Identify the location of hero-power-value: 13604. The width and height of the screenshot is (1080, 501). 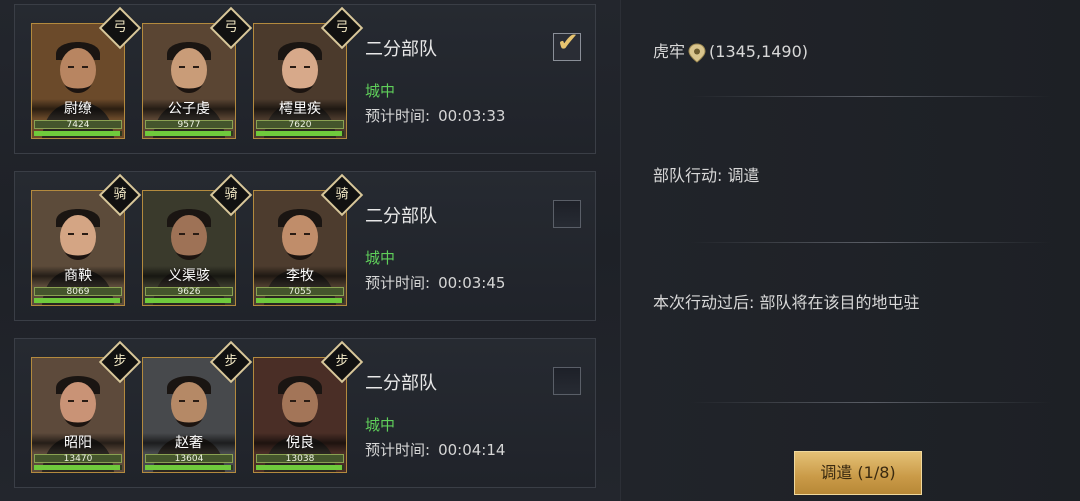
(189, 459).